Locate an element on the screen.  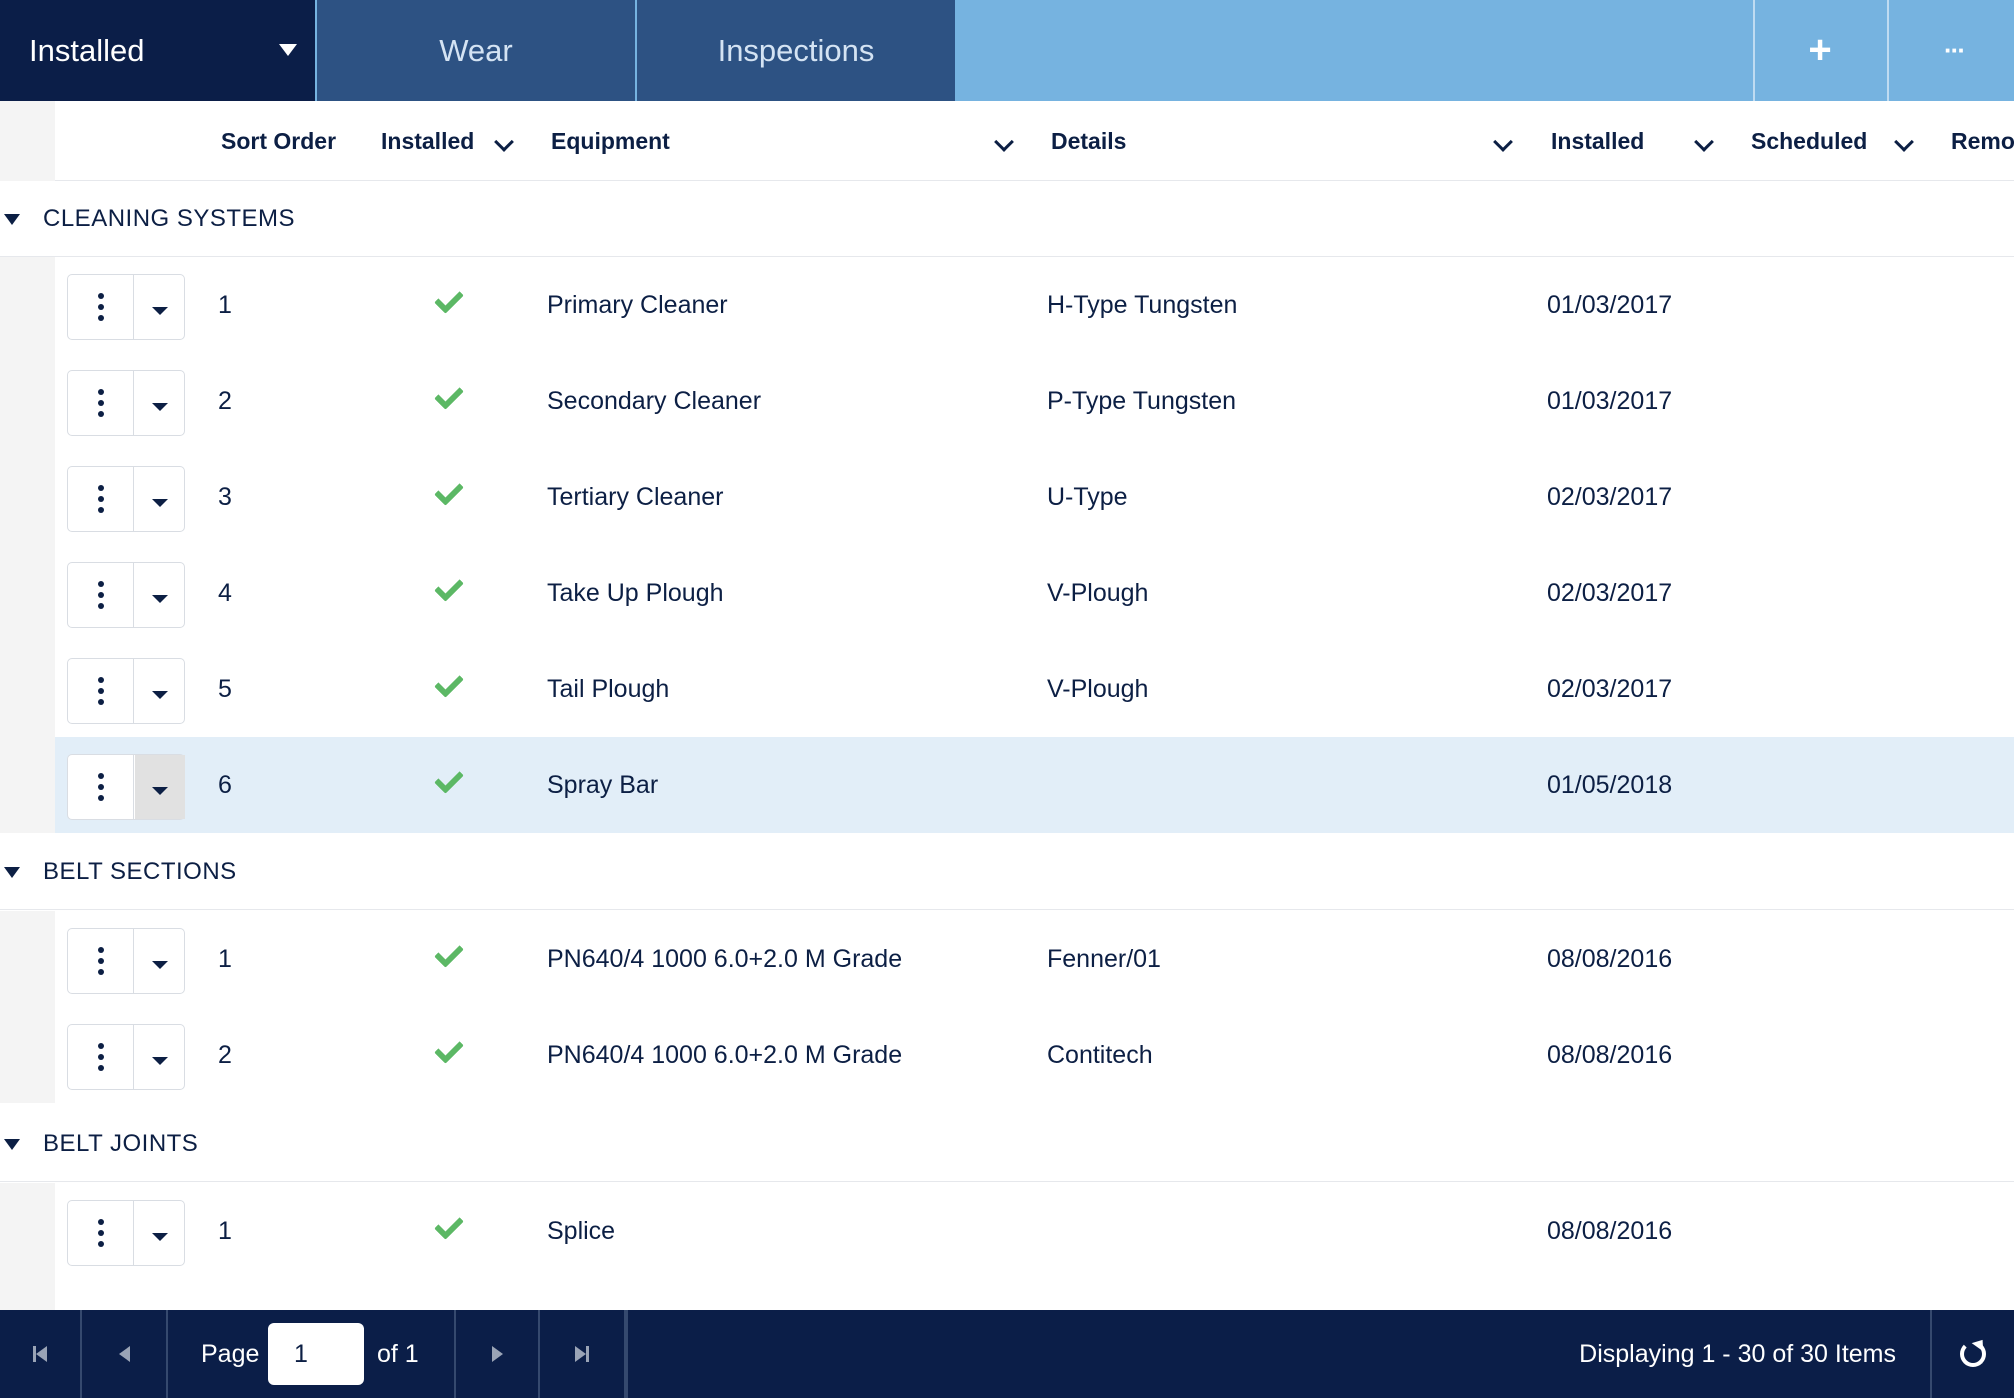
cell-details: V-Plough is located at coordinates (1098, 688).